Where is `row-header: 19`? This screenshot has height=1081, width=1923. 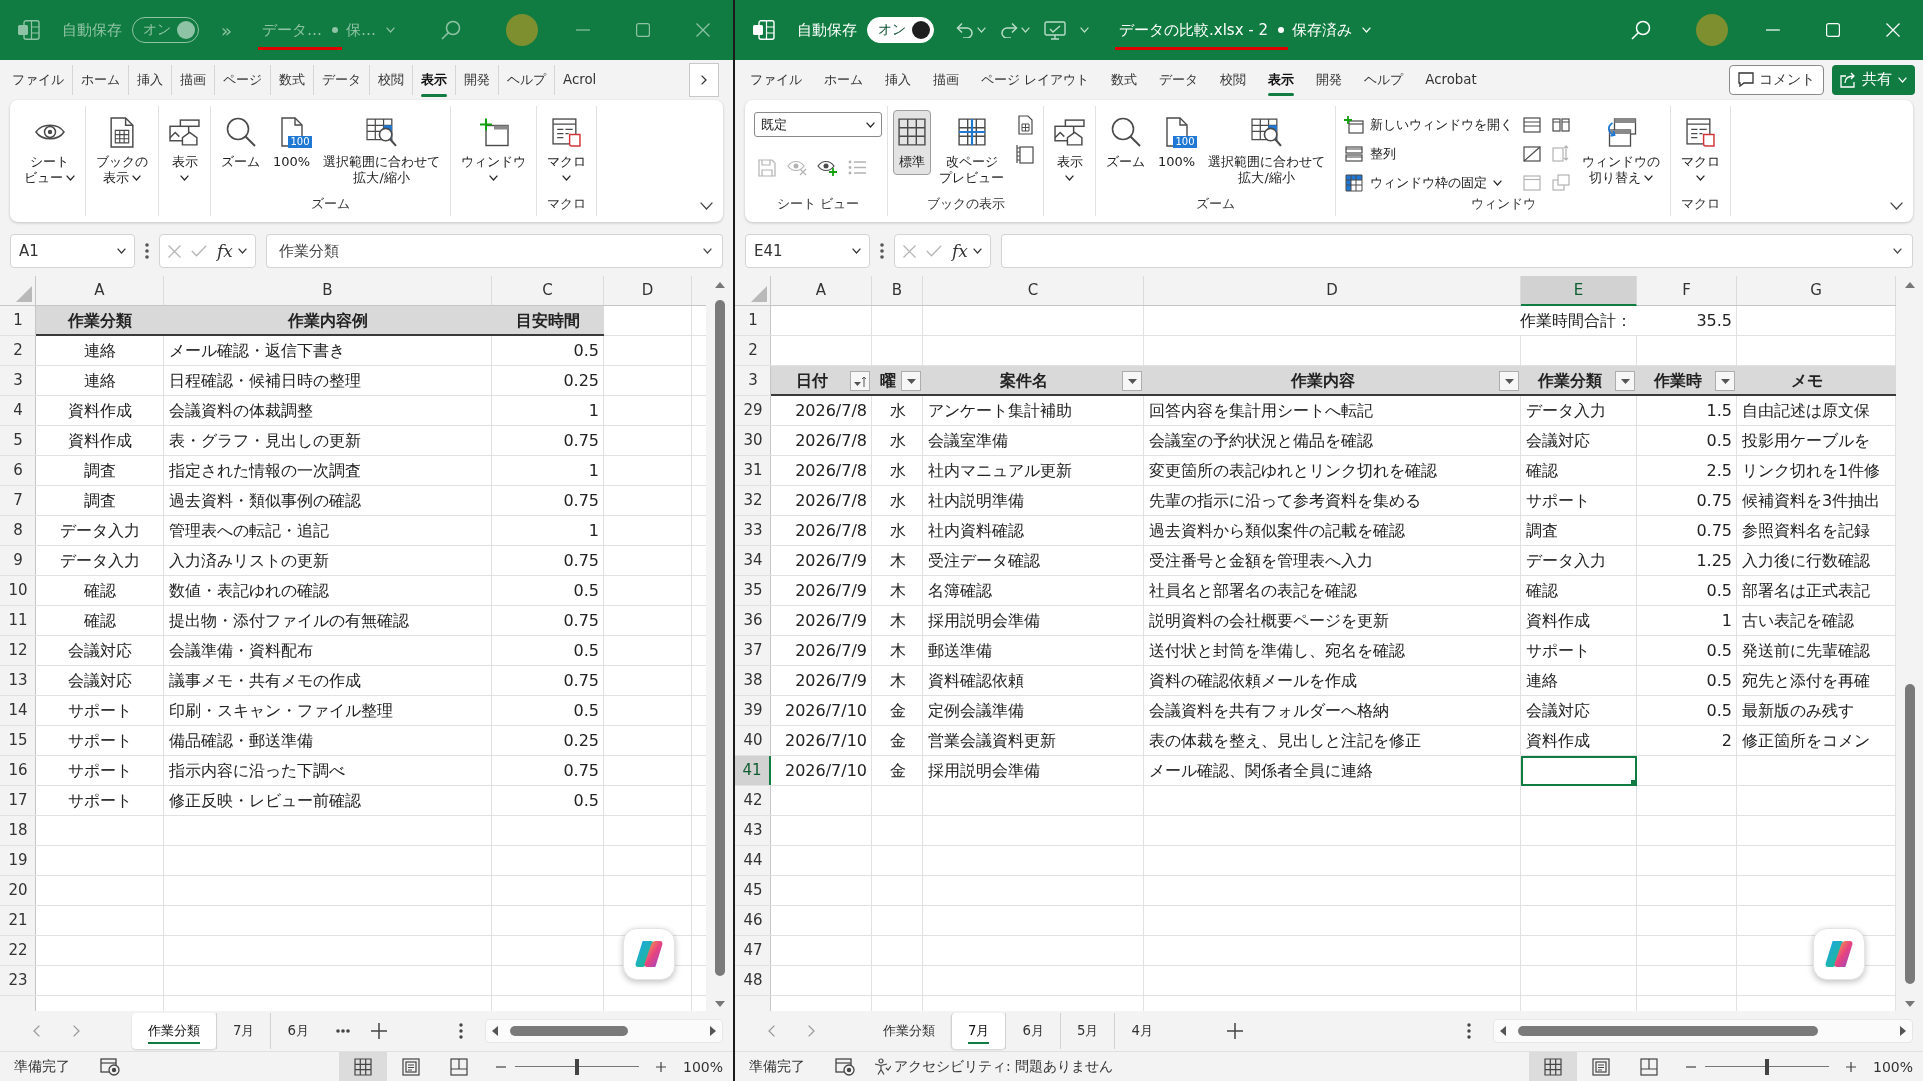 row-header: 19 is located at coordinates (18, 860).